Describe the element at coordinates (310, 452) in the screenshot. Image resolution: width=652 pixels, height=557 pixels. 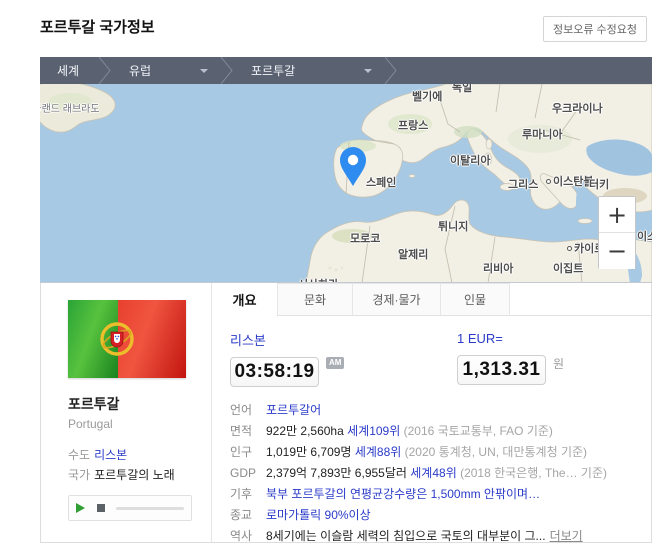
I see `fact-text: 1,019만 6,709명` at that location.